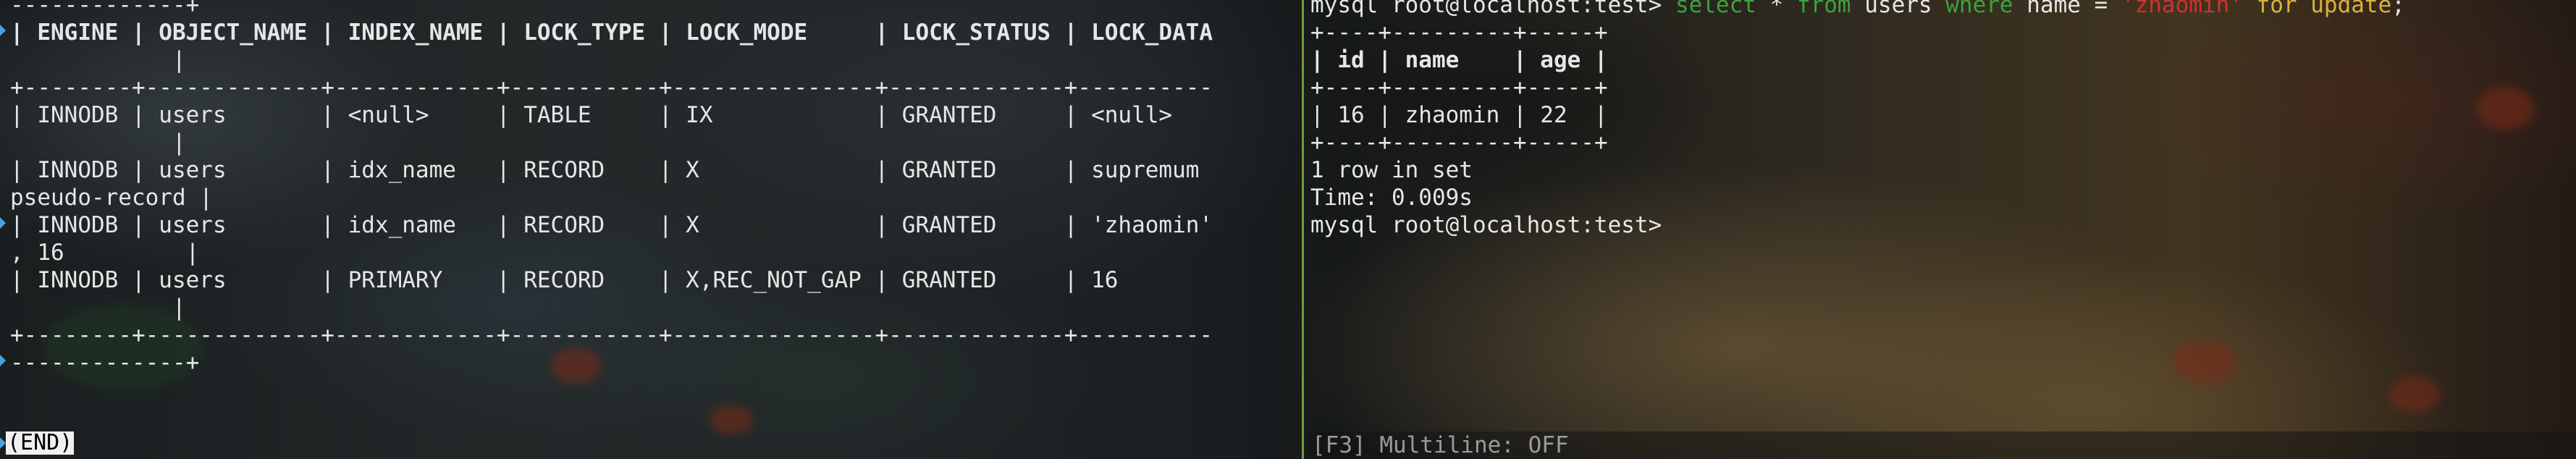 The image size is (2576, 459). I want to click on table-row-wrap: pseudo-record |, so click(111, 198).